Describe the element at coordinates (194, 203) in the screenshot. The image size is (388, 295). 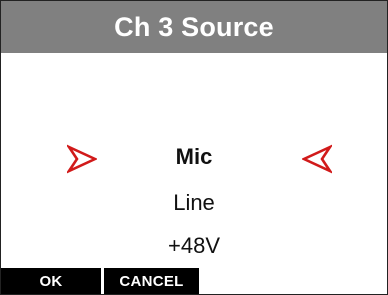
I see `option-line: Line` at that location.